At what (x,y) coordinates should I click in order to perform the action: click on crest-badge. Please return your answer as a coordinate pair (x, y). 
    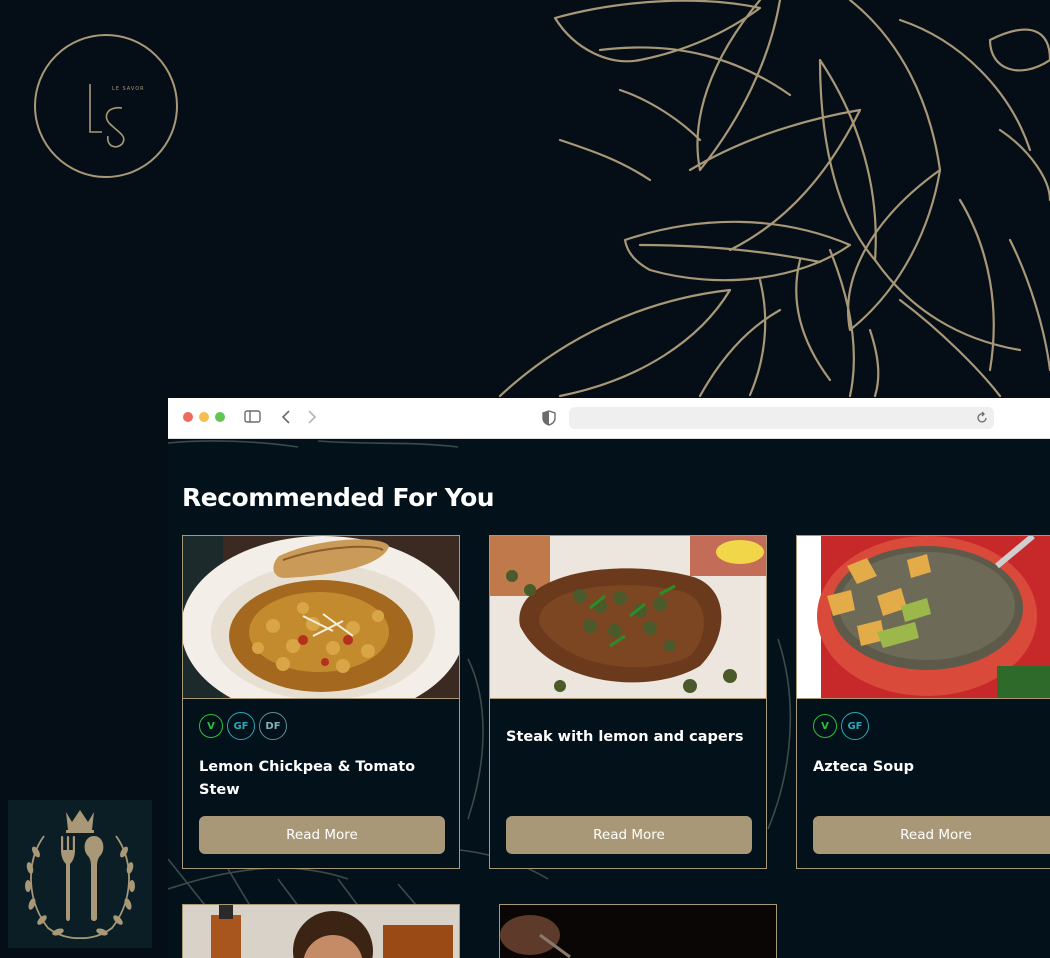
    Looking at the image, I should click on (80, 874).